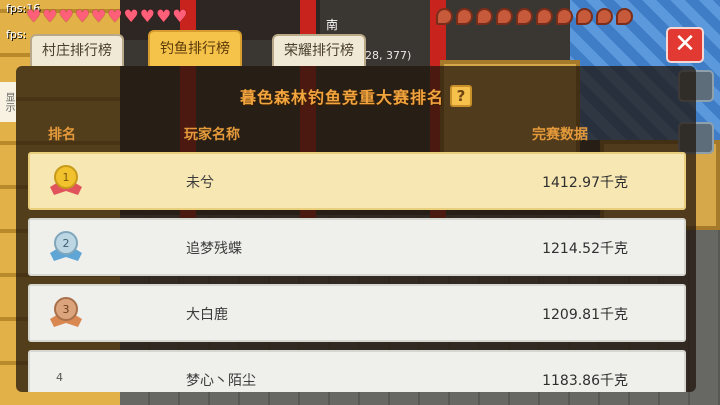 The height and width of the screenshot is (405, 720). I want to click on help-button: ?, so click(461, 96).